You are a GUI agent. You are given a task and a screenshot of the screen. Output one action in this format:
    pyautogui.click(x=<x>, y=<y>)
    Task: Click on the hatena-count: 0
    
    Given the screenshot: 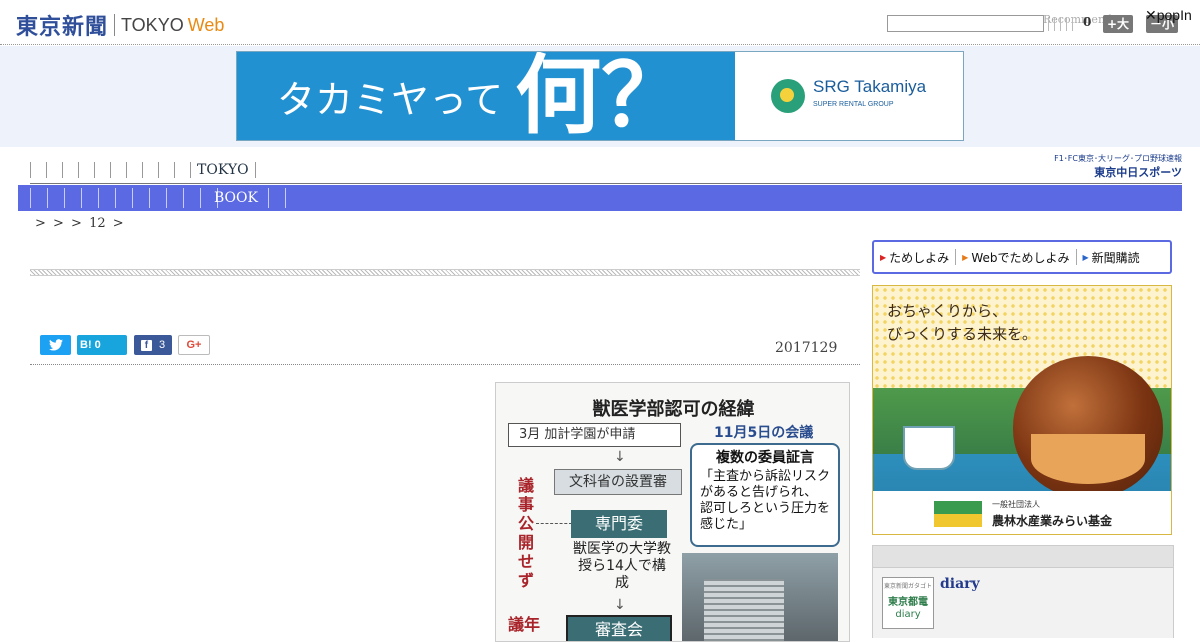 What is the action you would take?
    pyautogui.click(x=97, y=345)
    